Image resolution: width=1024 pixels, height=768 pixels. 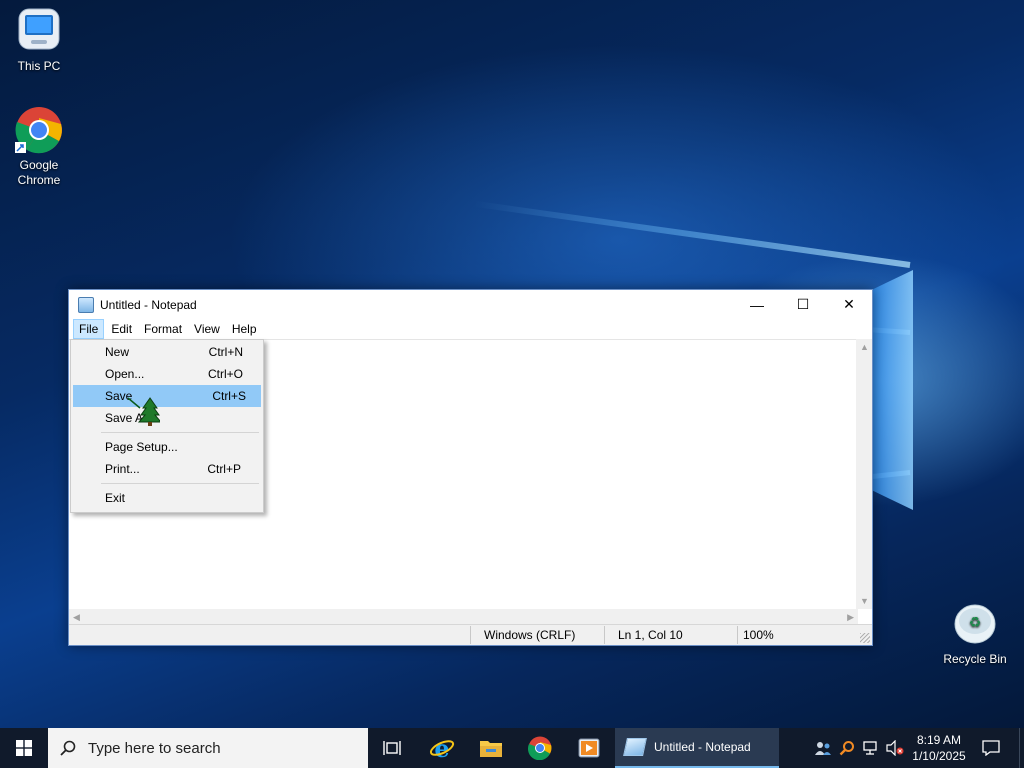 I want to click on status-zoom: 100%, so click(x=758, y=635).